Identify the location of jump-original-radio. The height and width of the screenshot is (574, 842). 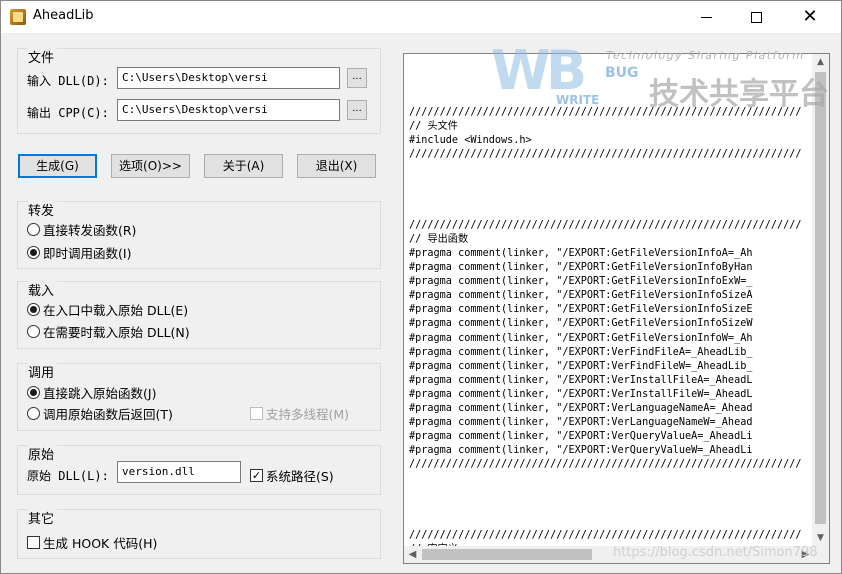
(33, 392).